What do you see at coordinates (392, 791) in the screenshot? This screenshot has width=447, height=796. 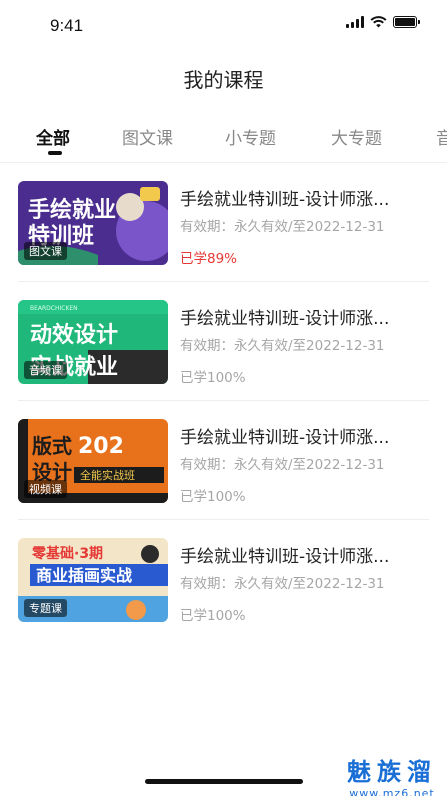 I see `watermark-url: www.mz6.net` at bounding box center [392, 791].